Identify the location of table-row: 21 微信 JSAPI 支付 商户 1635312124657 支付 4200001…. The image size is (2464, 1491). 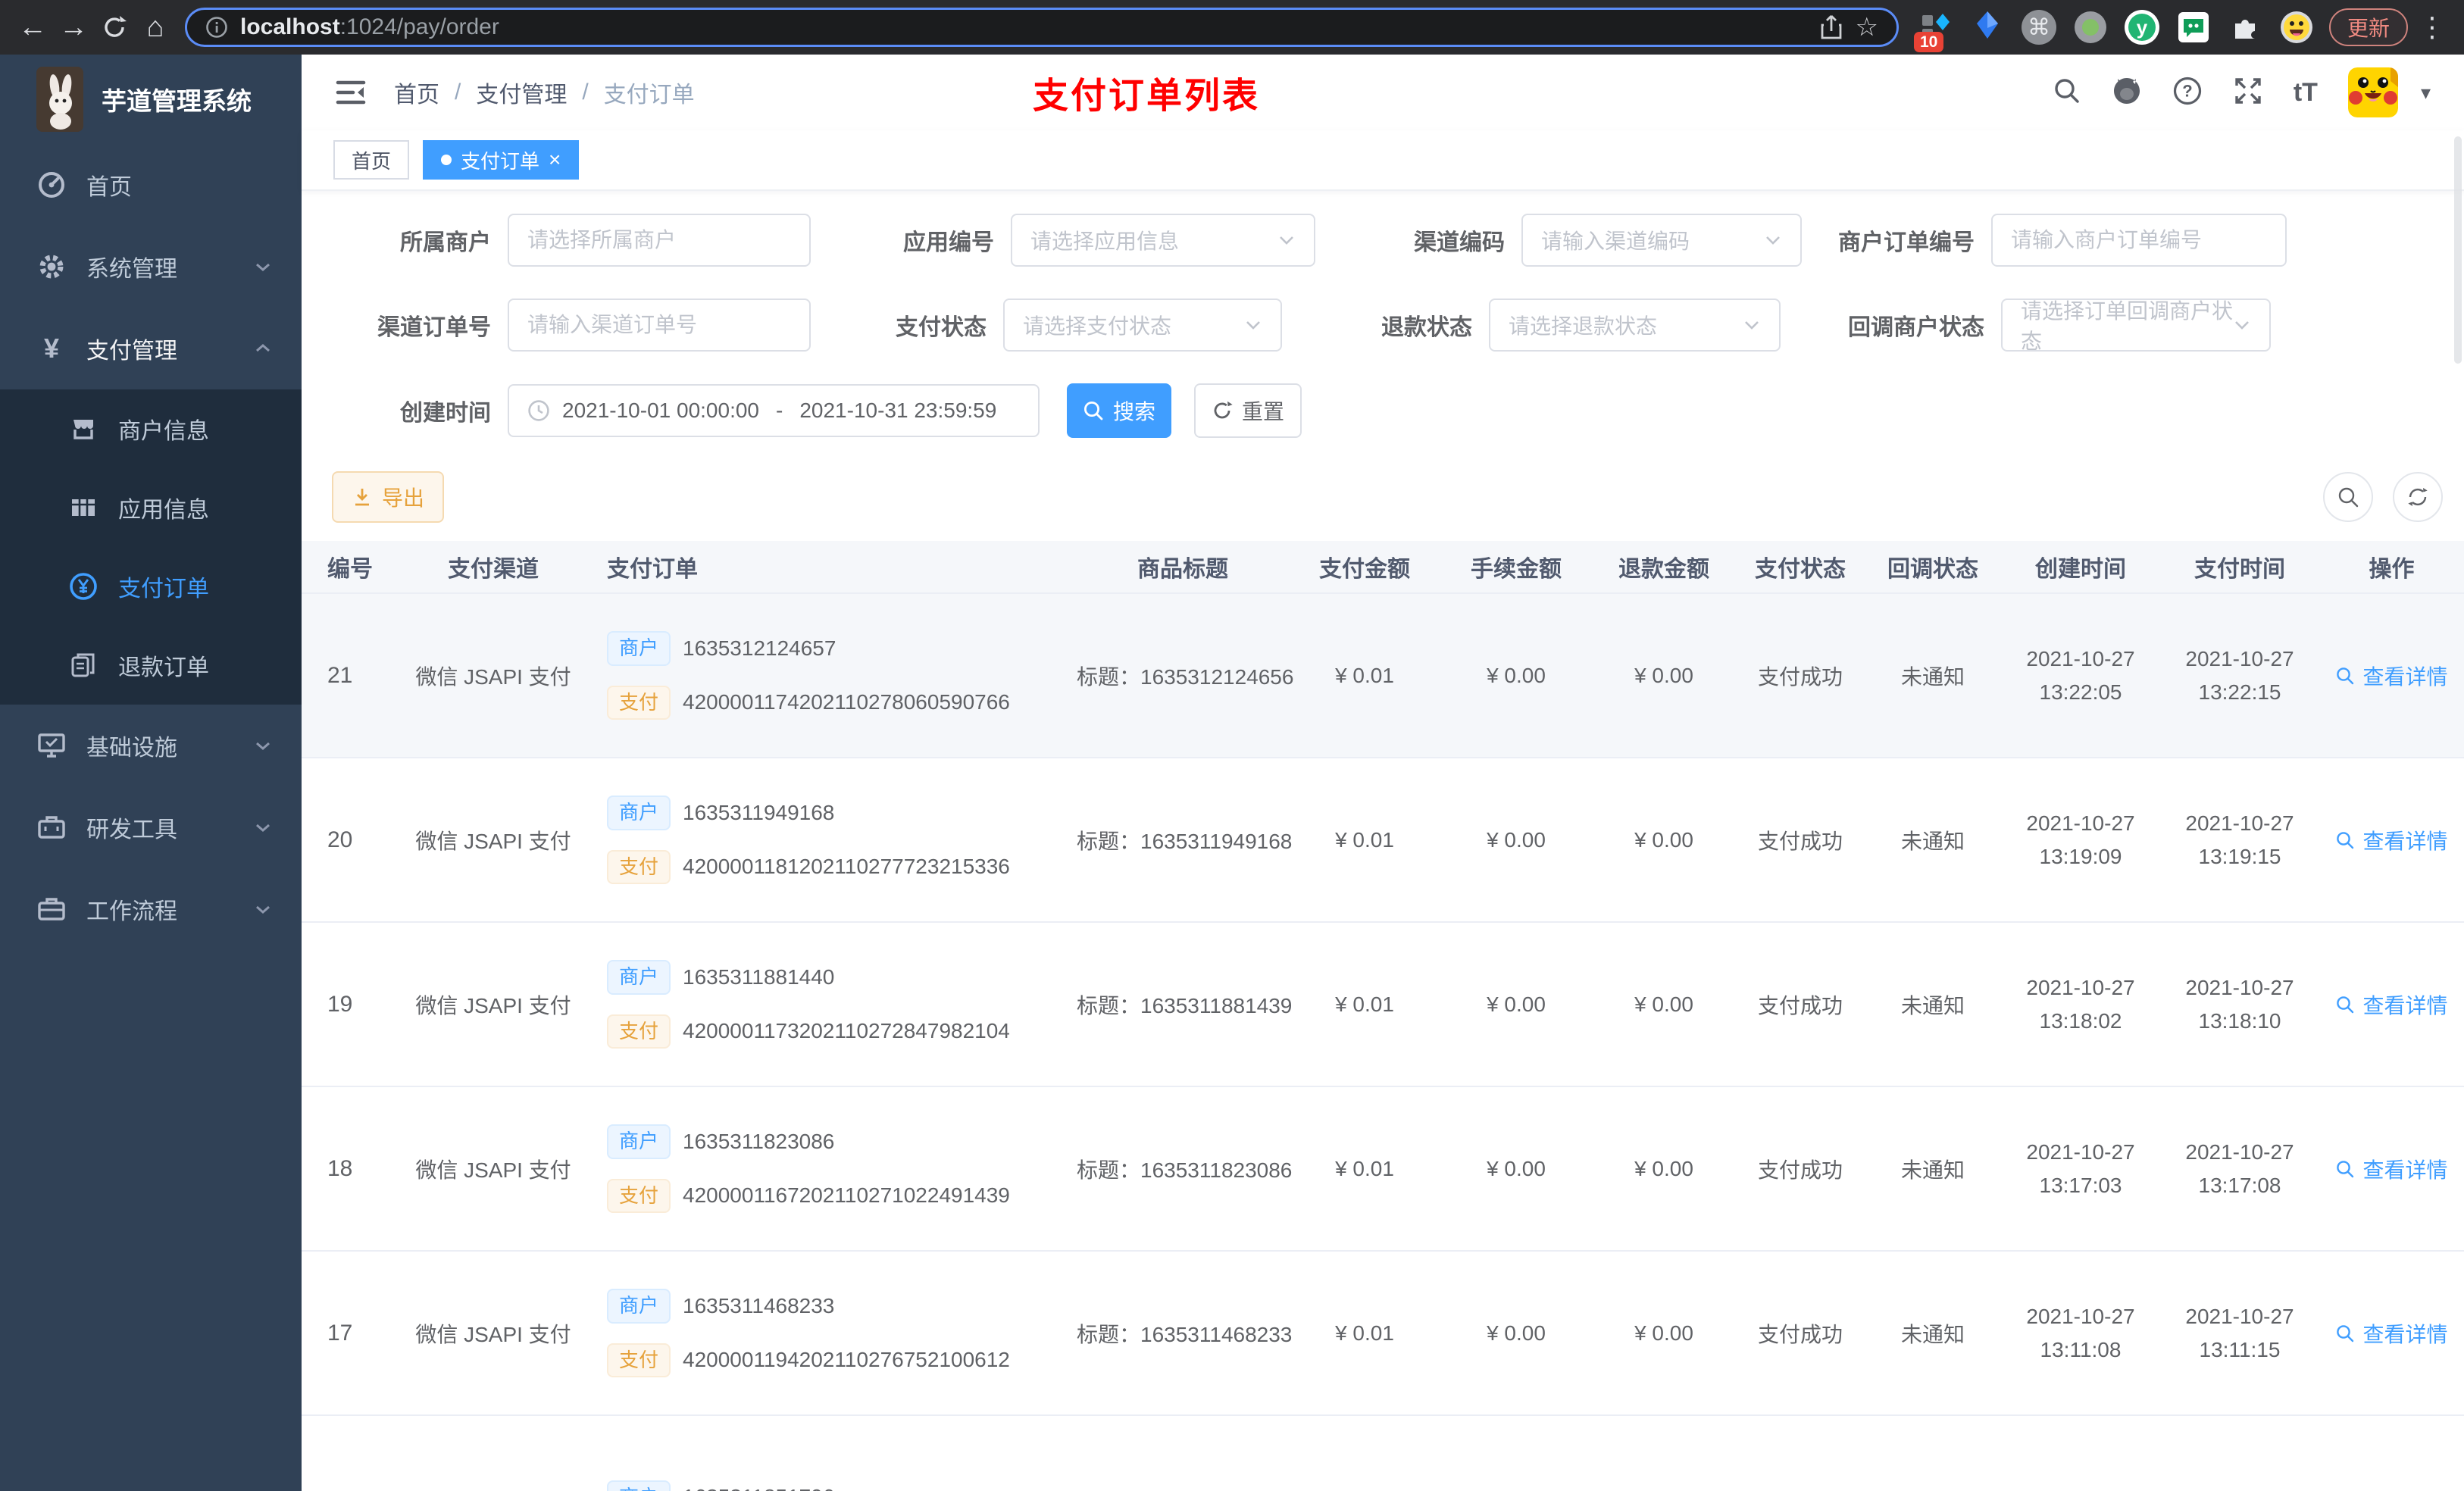
(1383, 676).